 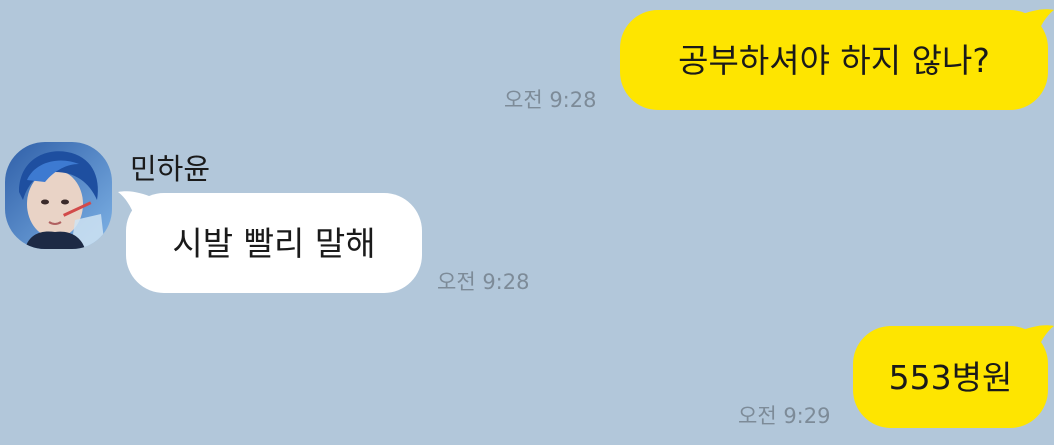 I want to click on message-text: 시발 빨리 말해, so click(x=274, y=243).